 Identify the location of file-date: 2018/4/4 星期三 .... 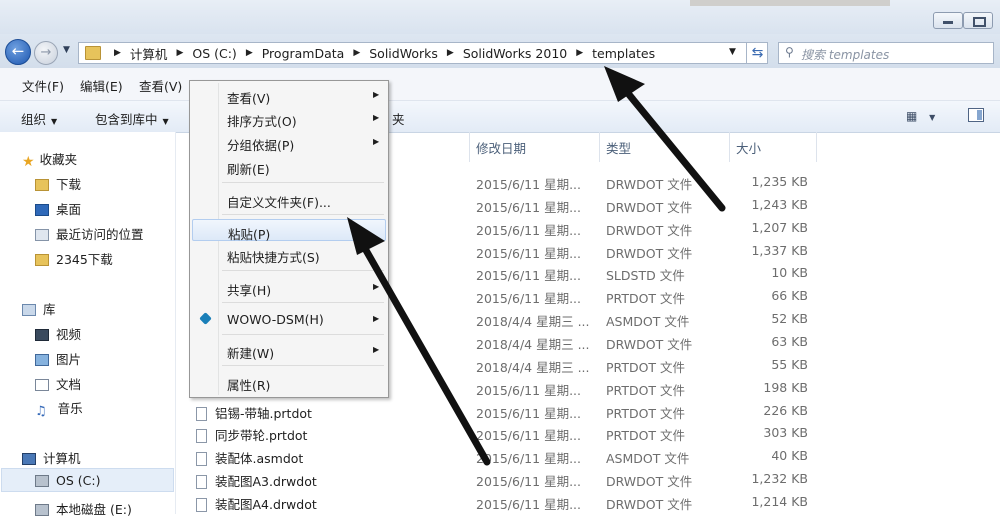
(533, 322).